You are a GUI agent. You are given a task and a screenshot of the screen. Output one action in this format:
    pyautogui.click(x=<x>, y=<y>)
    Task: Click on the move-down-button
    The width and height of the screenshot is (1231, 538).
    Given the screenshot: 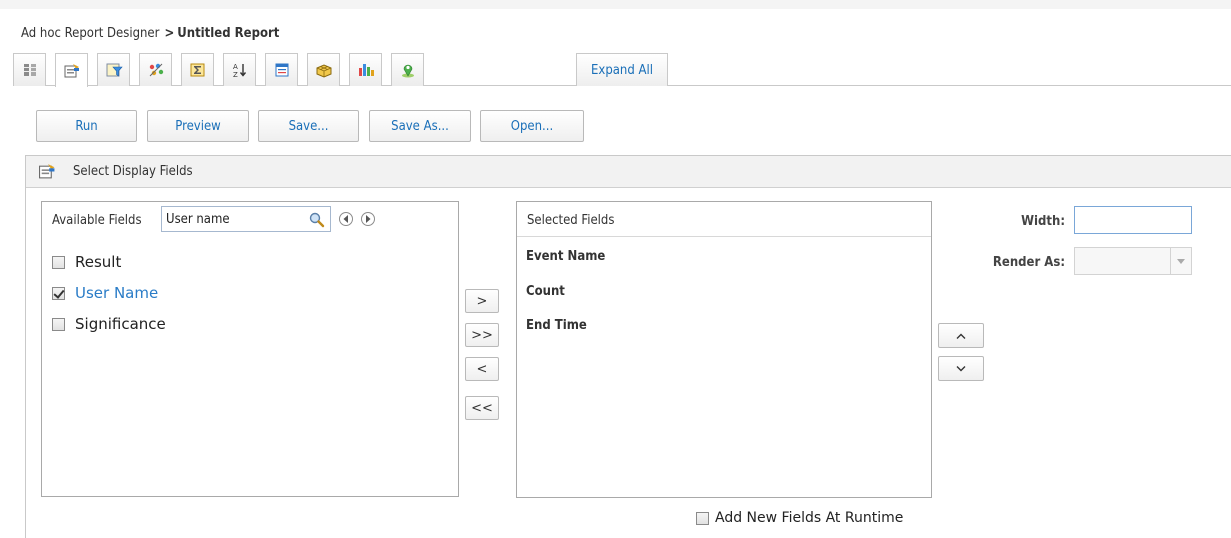 What is the action you would take?
    pyautogui.click(x=961, y=368)
    